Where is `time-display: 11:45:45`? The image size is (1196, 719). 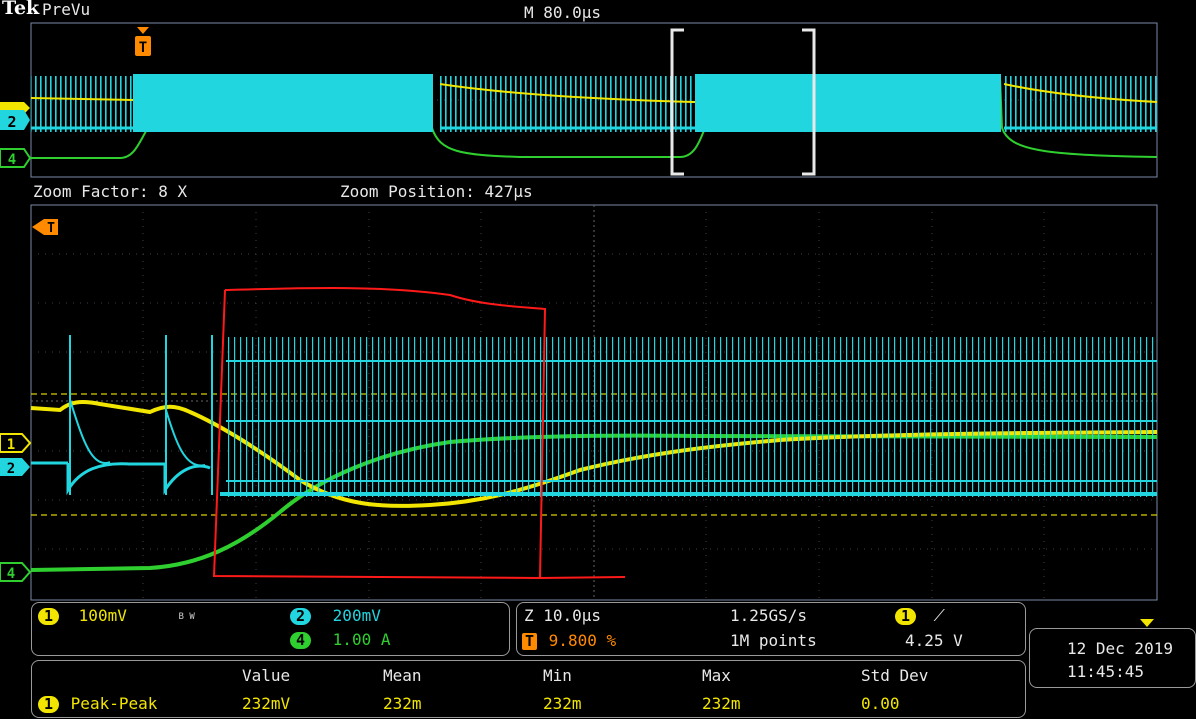
time-display: 11:45:45 is located at coordinates (1106, 671).